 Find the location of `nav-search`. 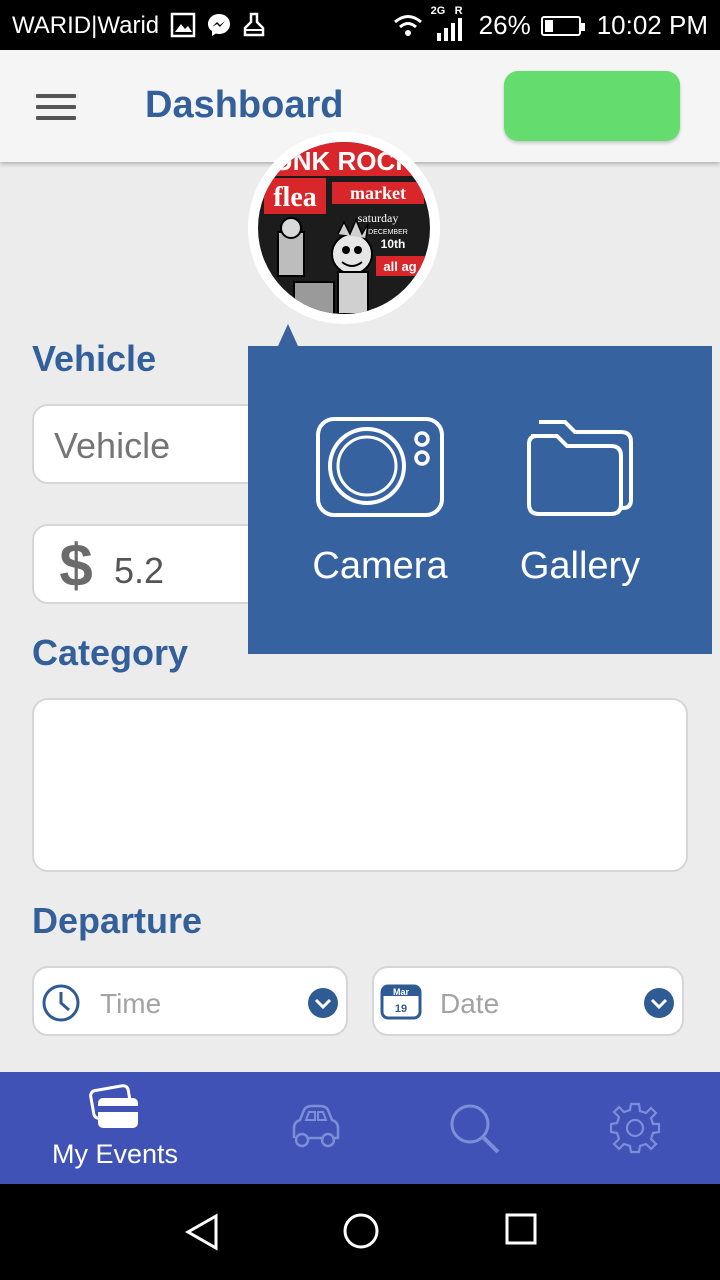

nav-search is located at coordinates (475, 1128).